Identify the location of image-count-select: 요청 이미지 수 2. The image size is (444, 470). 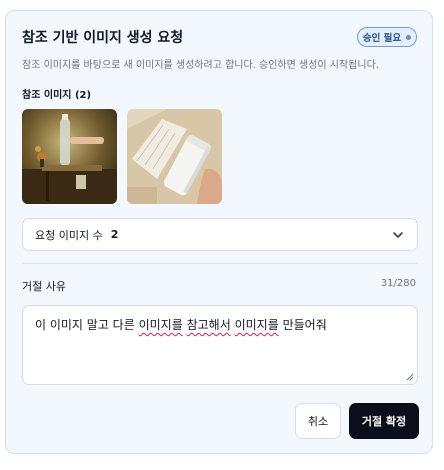
(220, 234).